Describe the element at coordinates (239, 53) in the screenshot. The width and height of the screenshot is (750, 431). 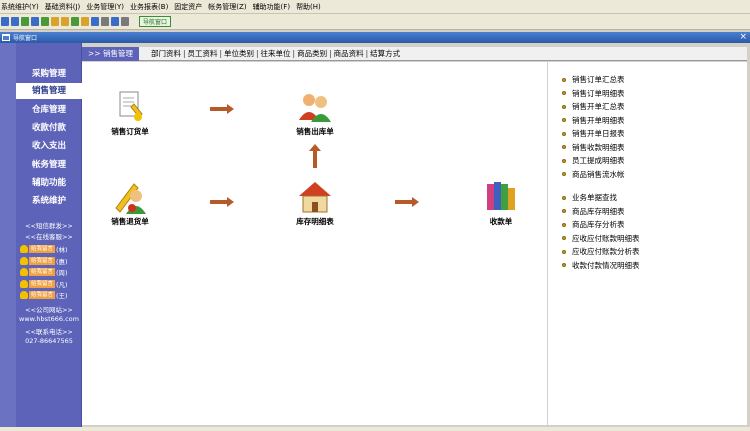
I see `tab-unit-categories: 单位类别` at that location.